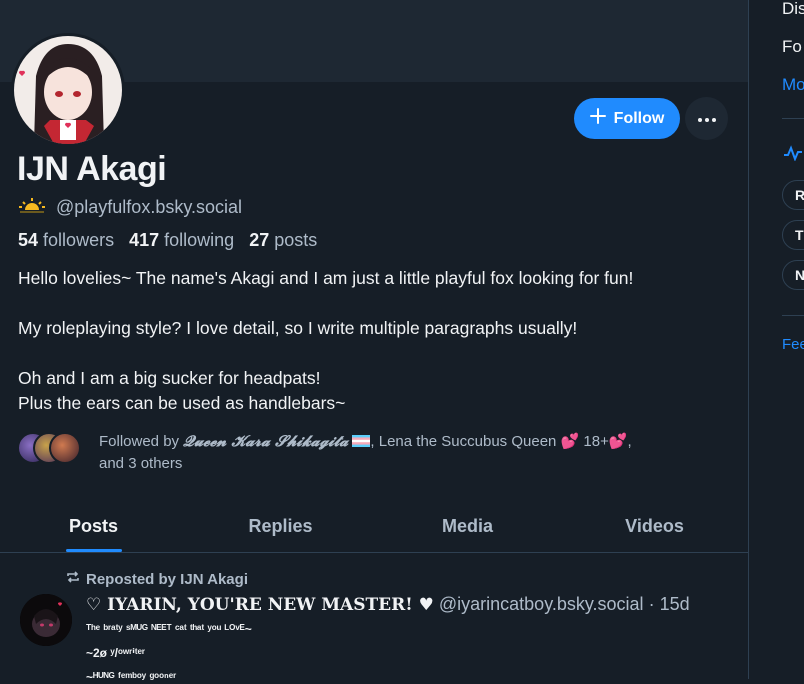 The image size is (804, 684). Describe the element at coordinates (149, 207) in the screenshot. I see `profile-handle: @playfulfox.bsky.social` at that location.